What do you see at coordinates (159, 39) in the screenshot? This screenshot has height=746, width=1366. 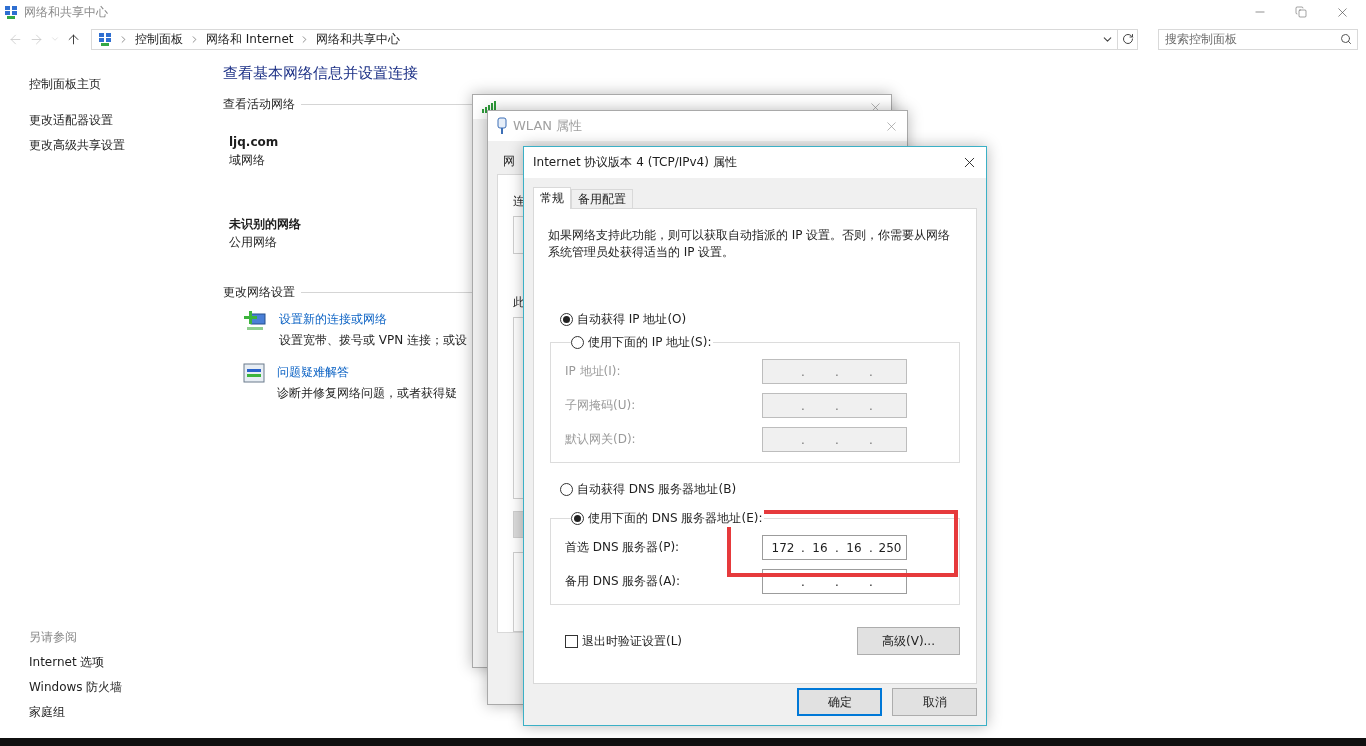 I see `breadcrumb: 控制面板` at bounding box center [159, 39].